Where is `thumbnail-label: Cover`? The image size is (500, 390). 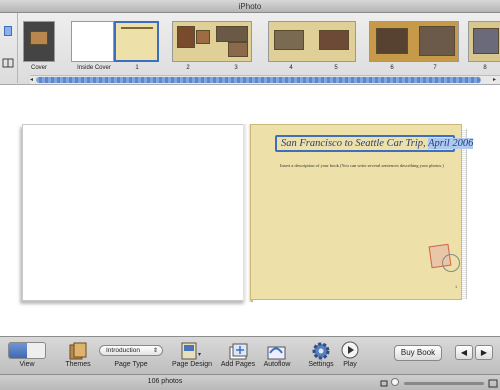
thumbnail-label: Cover is located at coordinates (38, 68).